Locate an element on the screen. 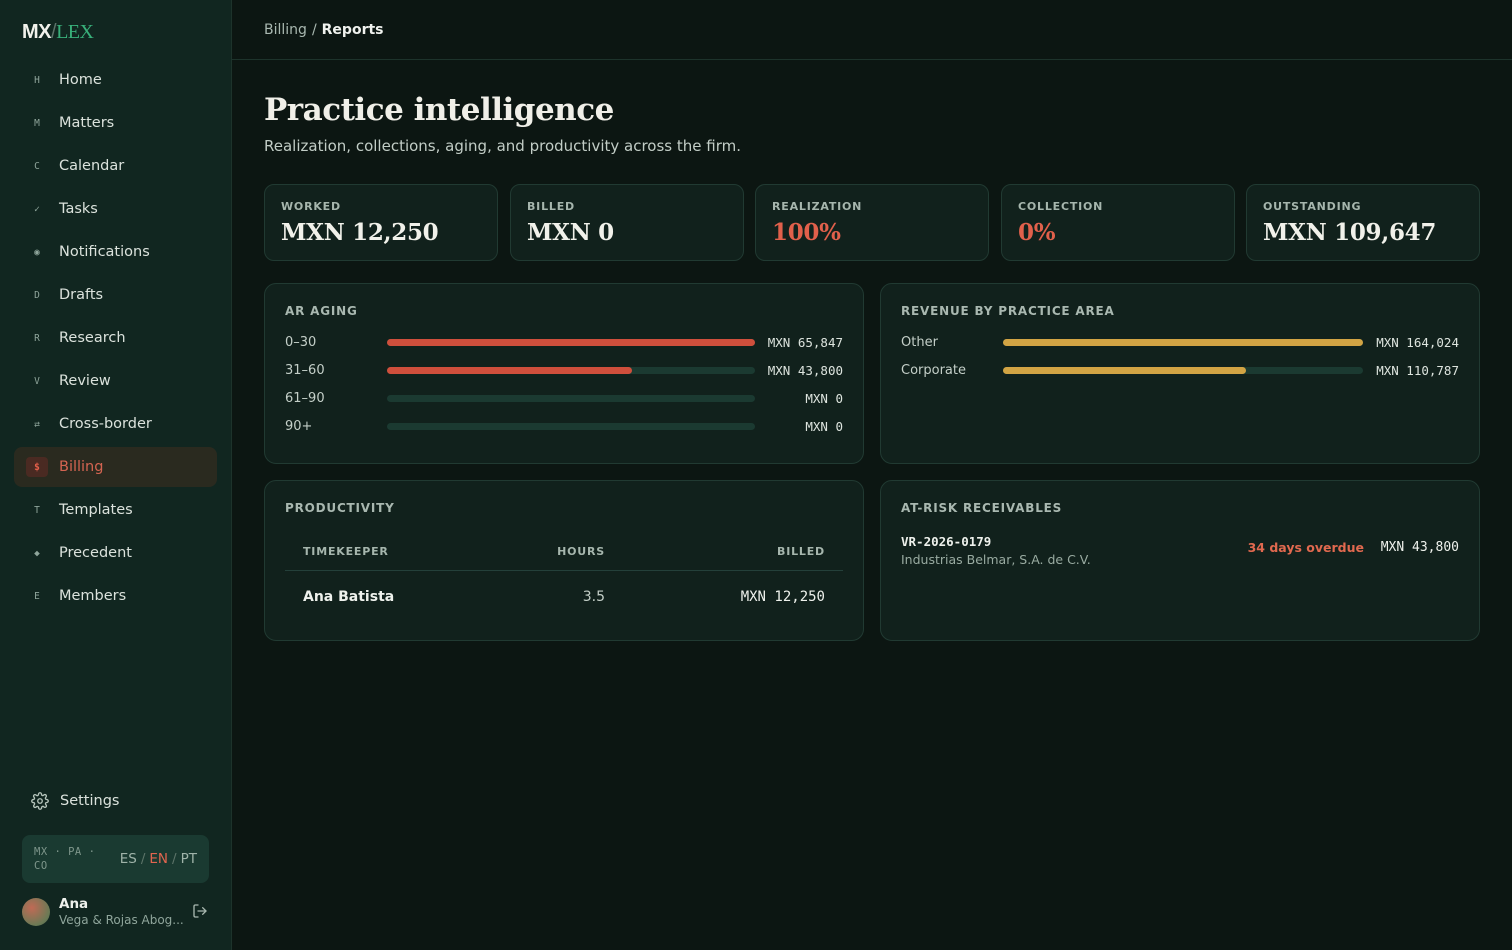 The height and width of the screenshot is (950, 1512). revenue-title: REVENUE BY PRACTICE AREA is located at coordinates (1008, 311).